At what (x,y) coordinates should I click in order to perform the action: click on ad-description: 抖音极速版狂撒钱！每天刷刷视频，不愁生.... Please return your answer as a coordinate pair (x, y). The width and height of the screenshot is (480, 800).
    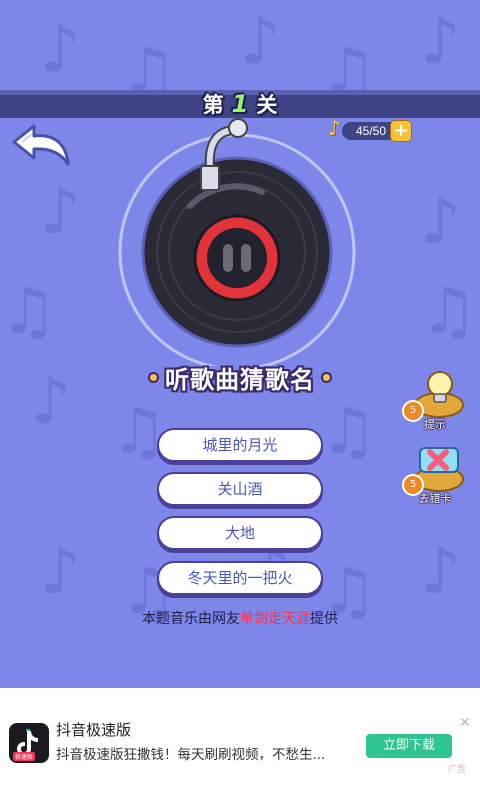
    Looking at the image, I should click on (212, 753).